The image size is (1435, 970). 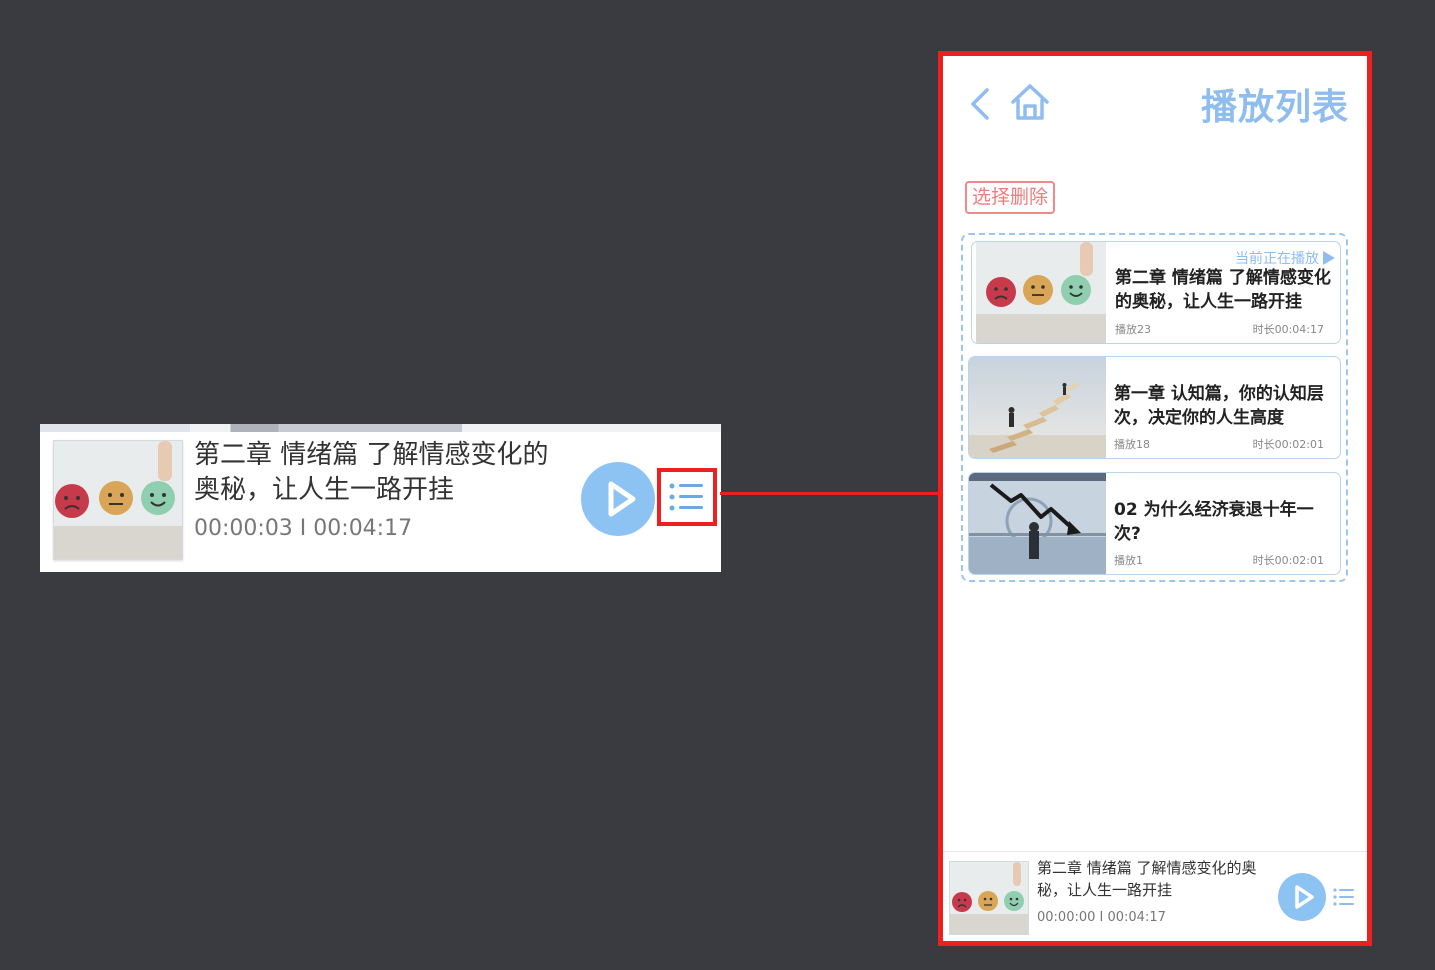 What do you see at coordinates (371, 472) in the screenshot?
I see `zoom-track-title: 第二章 情绪篇 了解情感变化的奥秘，让人生一路开挂` at bounding box center [371, 472].